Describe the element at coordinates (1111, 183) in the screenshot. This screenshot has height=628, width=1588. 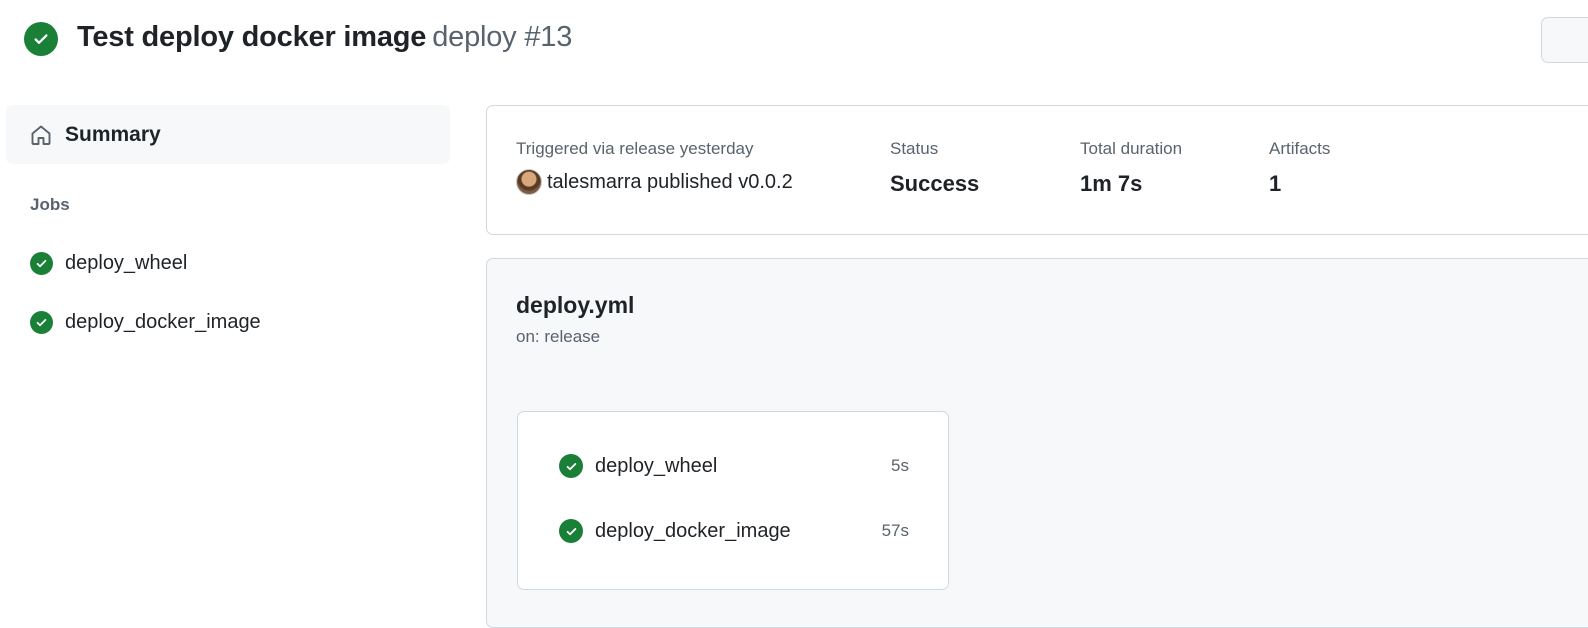
I see `duration-value: 1m 7s` at that location.